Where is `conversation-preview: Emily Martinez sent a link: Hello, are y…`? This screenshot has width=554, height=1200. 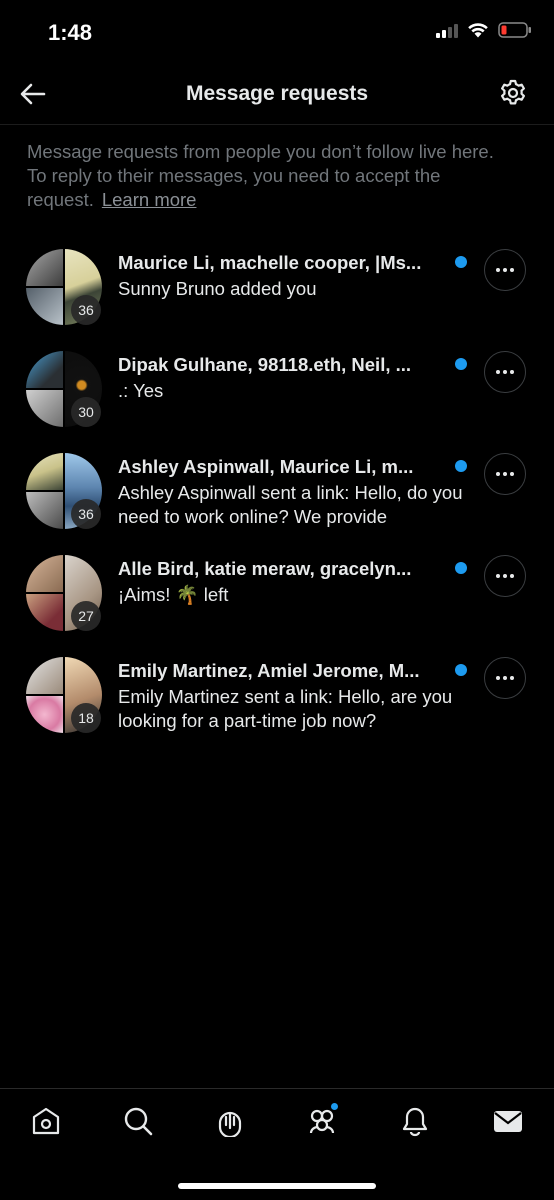
conversation-preview: Emily Martinez sent a link: Hello, are y… is located at coordinates (285, 708).